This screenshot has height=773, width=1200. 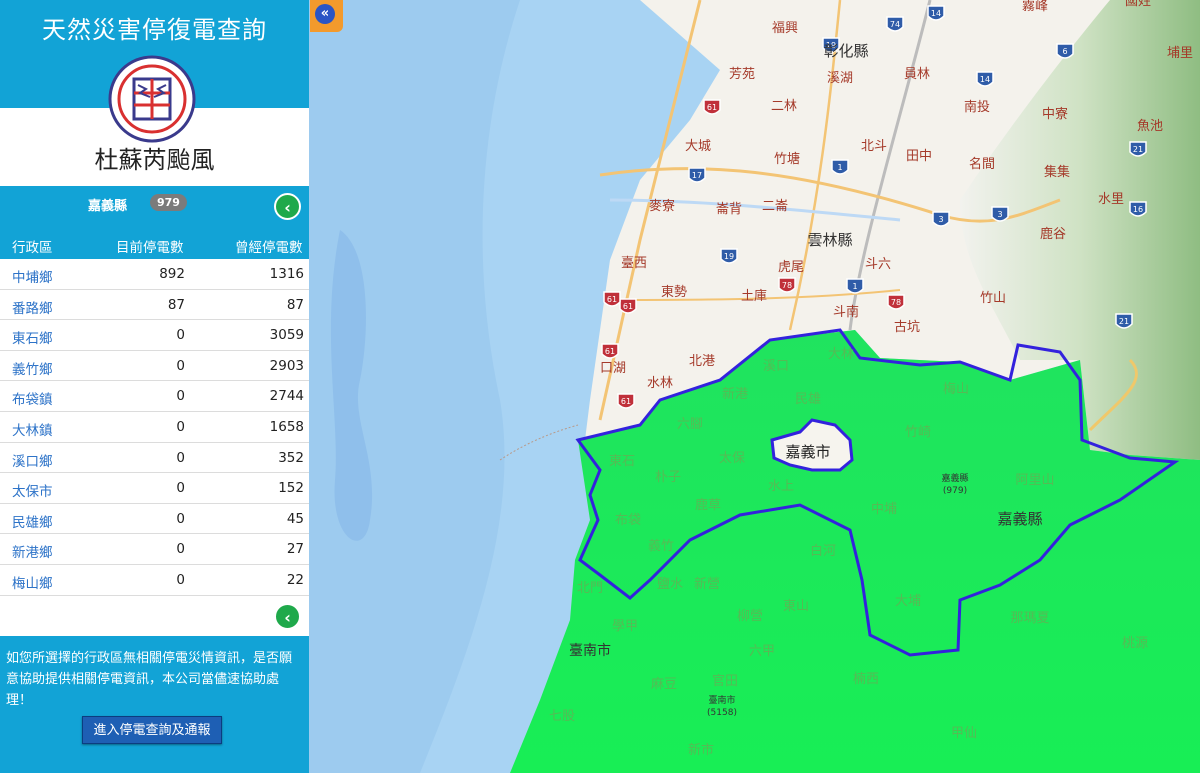 I want to click on table-header: 行政區 目前停電數 曾經停電數, so click(x=154, y=244).